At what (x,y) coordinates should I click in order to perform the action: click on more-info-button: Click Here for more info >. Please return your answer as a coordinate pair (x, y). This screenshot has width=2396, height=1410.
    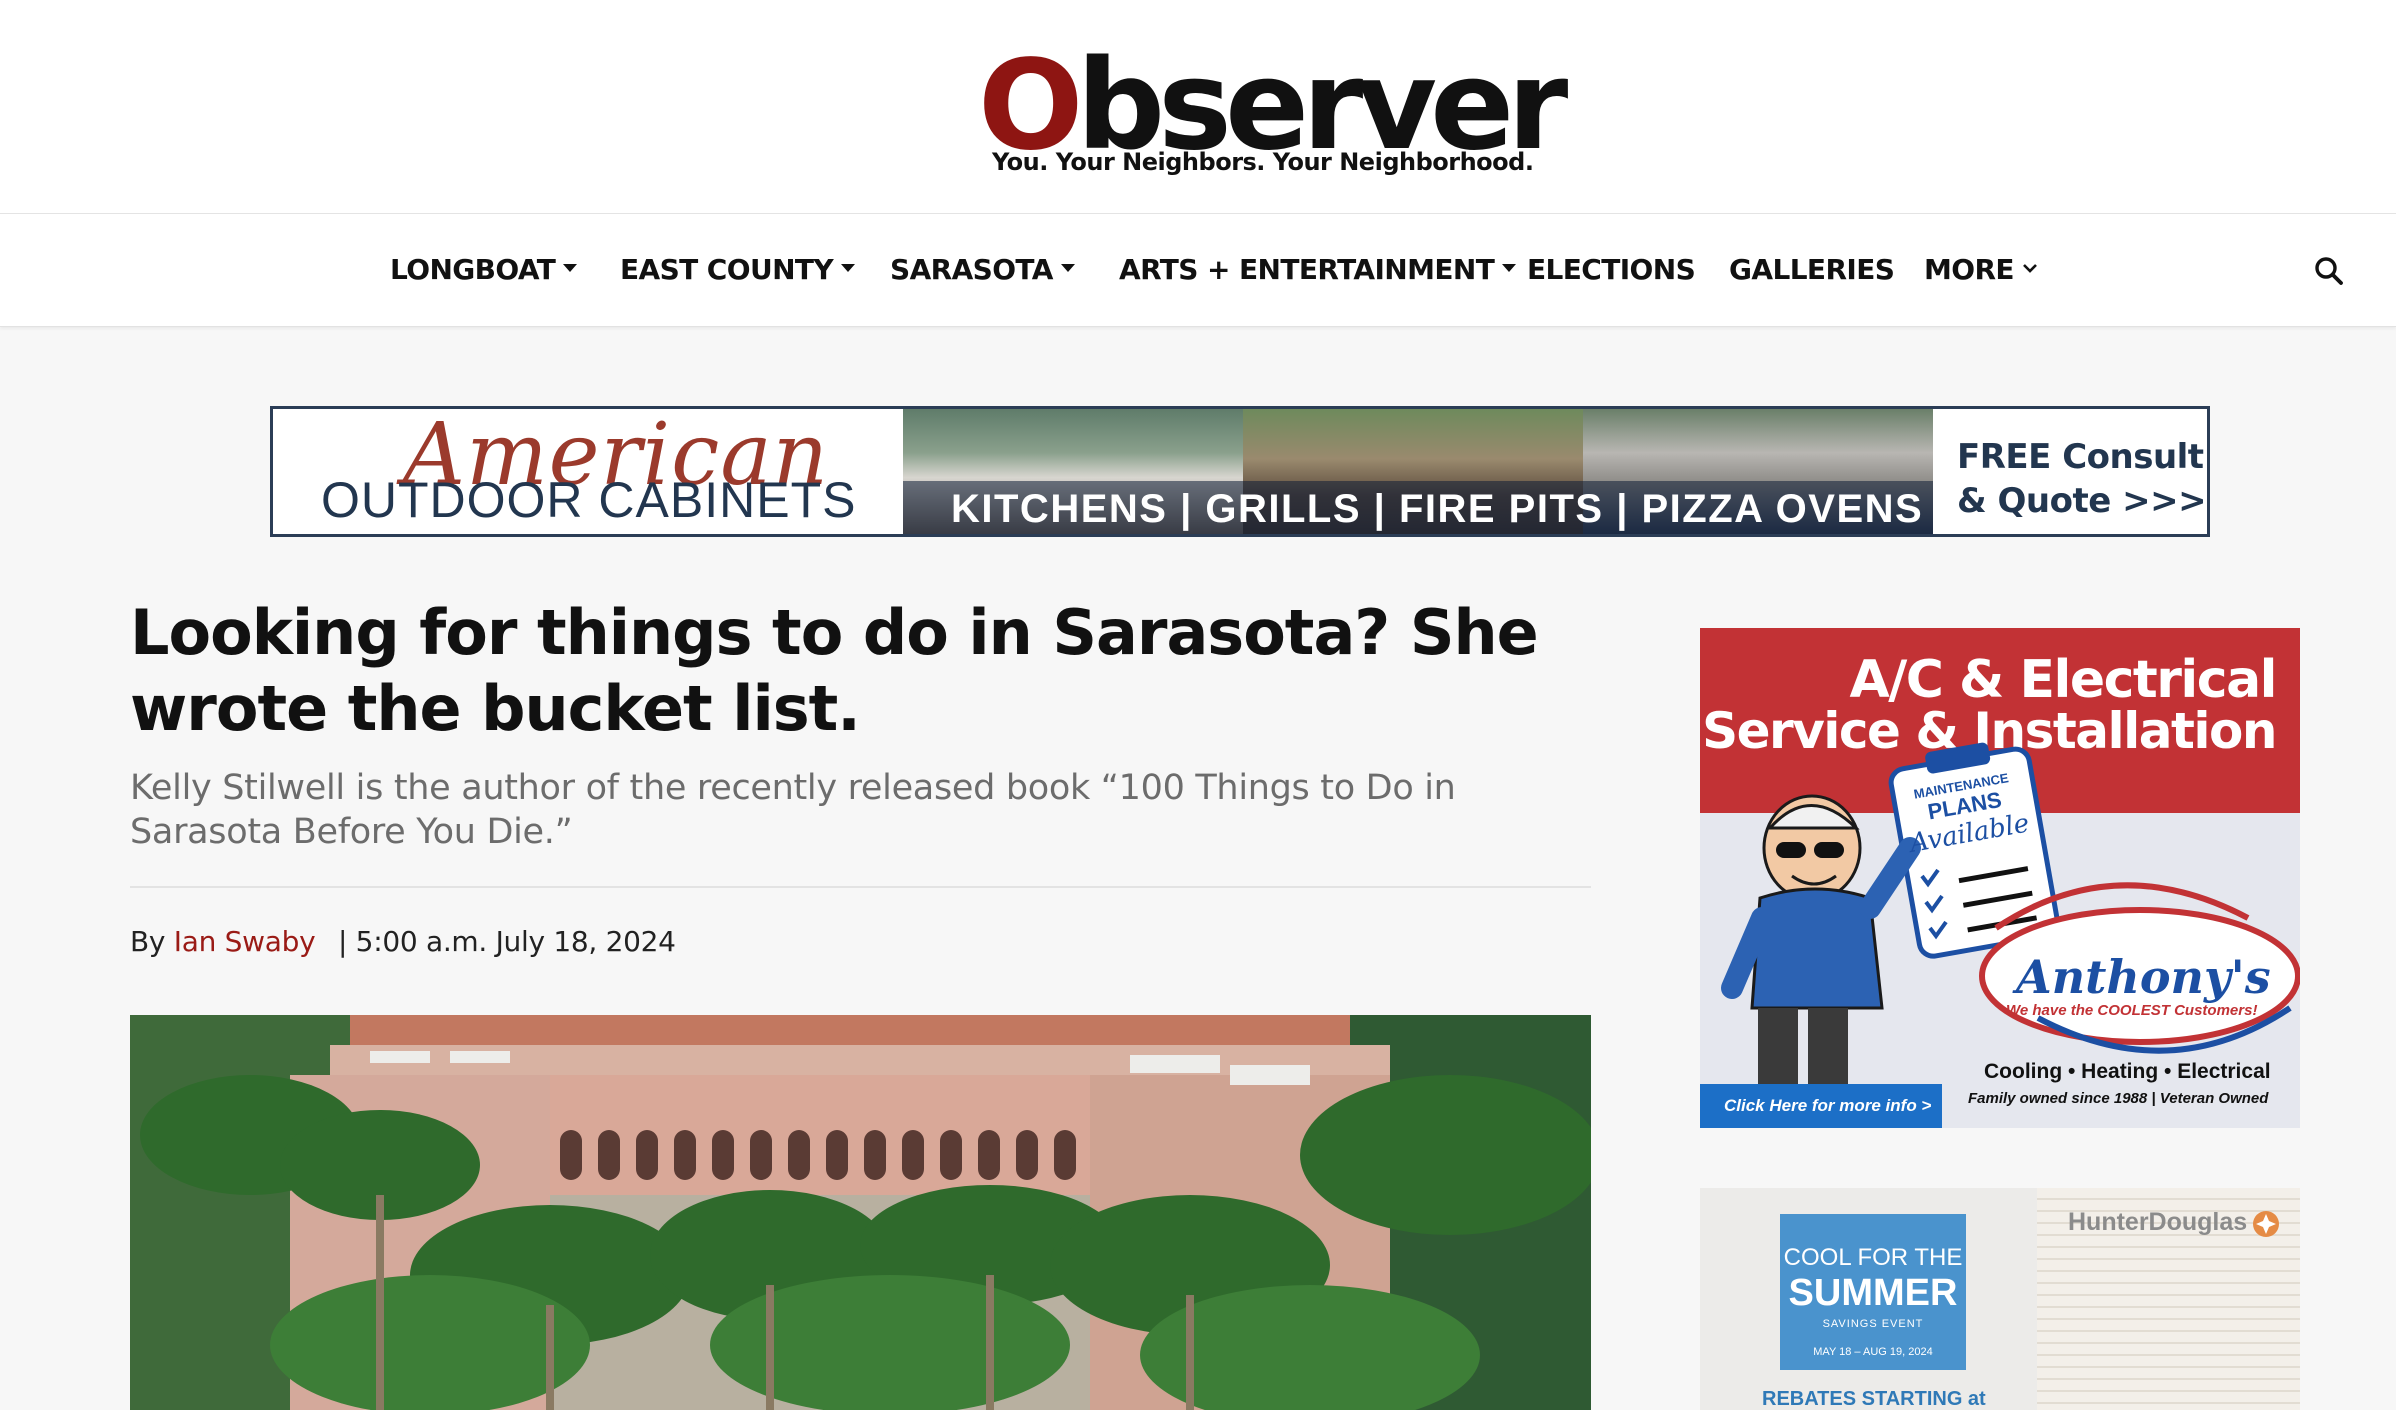
    Looking at the image, I should click on (1821, 1106).